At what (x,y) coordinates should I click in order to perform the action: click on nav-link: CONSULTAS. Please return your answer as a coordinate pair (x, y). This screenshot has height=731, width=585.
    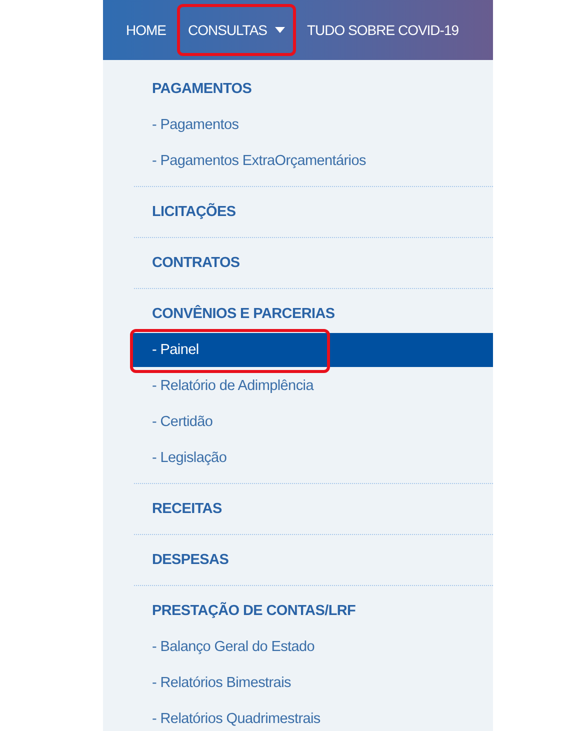
    Looking at the image, I should click on (236, 30).